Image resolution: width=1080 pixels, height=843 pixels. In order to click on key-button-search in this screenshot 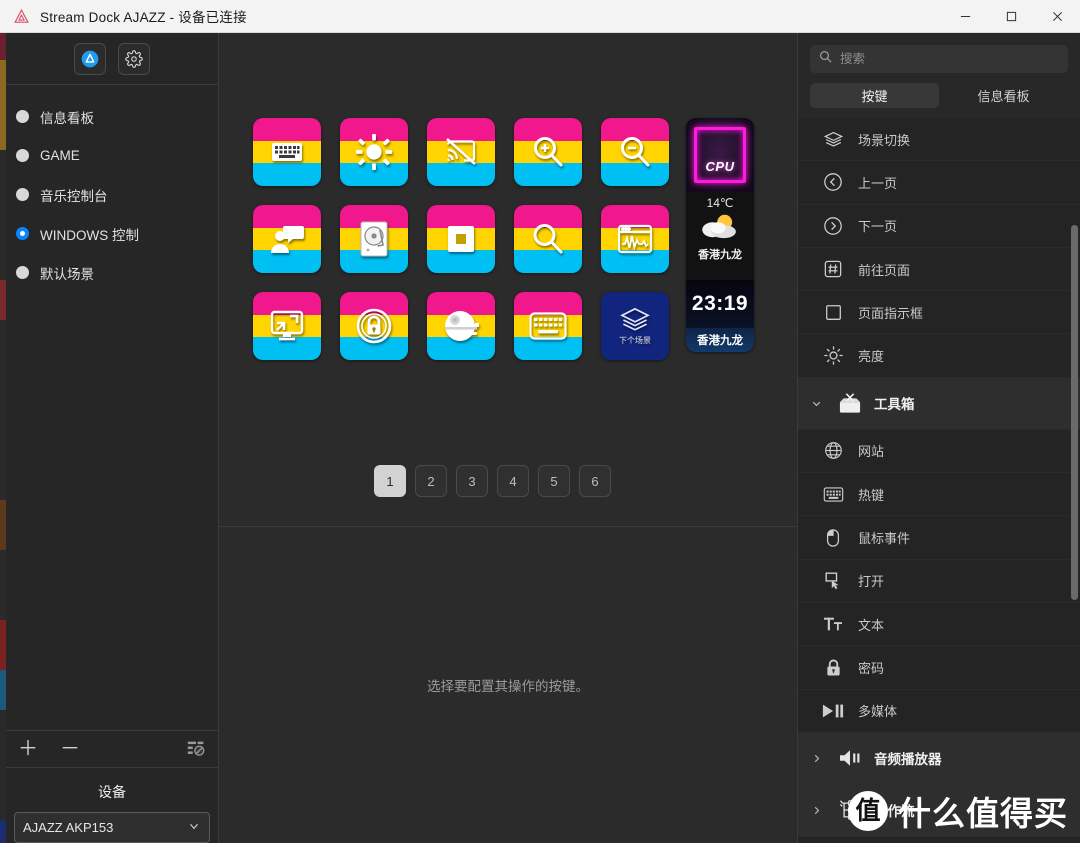, I will do `click(548, 239)`.